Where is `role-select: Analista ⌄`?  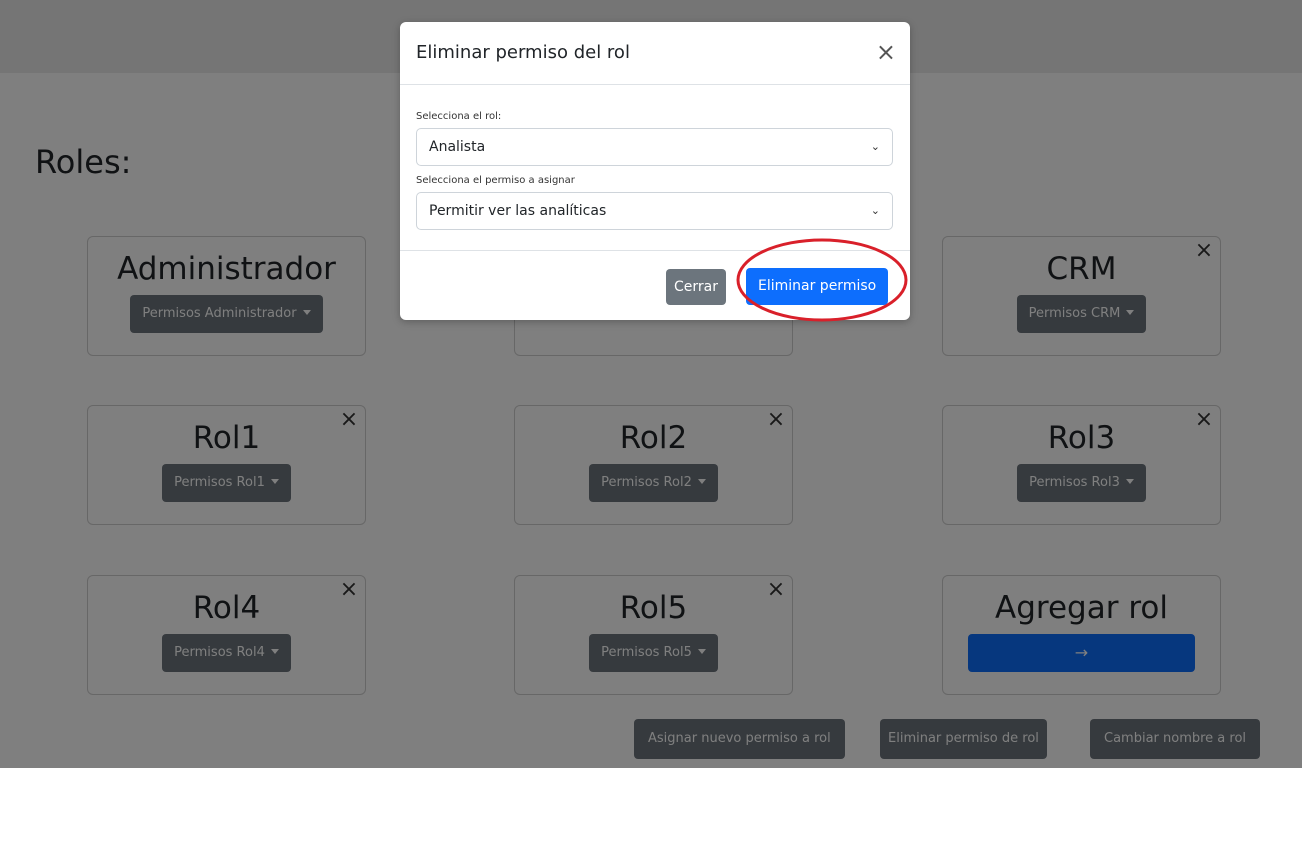 role-select: Analista ⌄ is located at coordinates (654, 147).